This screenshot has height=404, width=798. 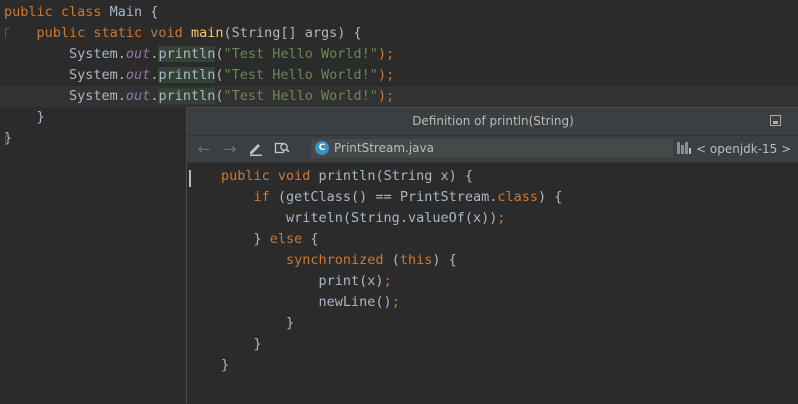 What do you see at coordinates (270, 176) in the screenshot?
I see `code-token: public void` at bounding box center [270, 176].